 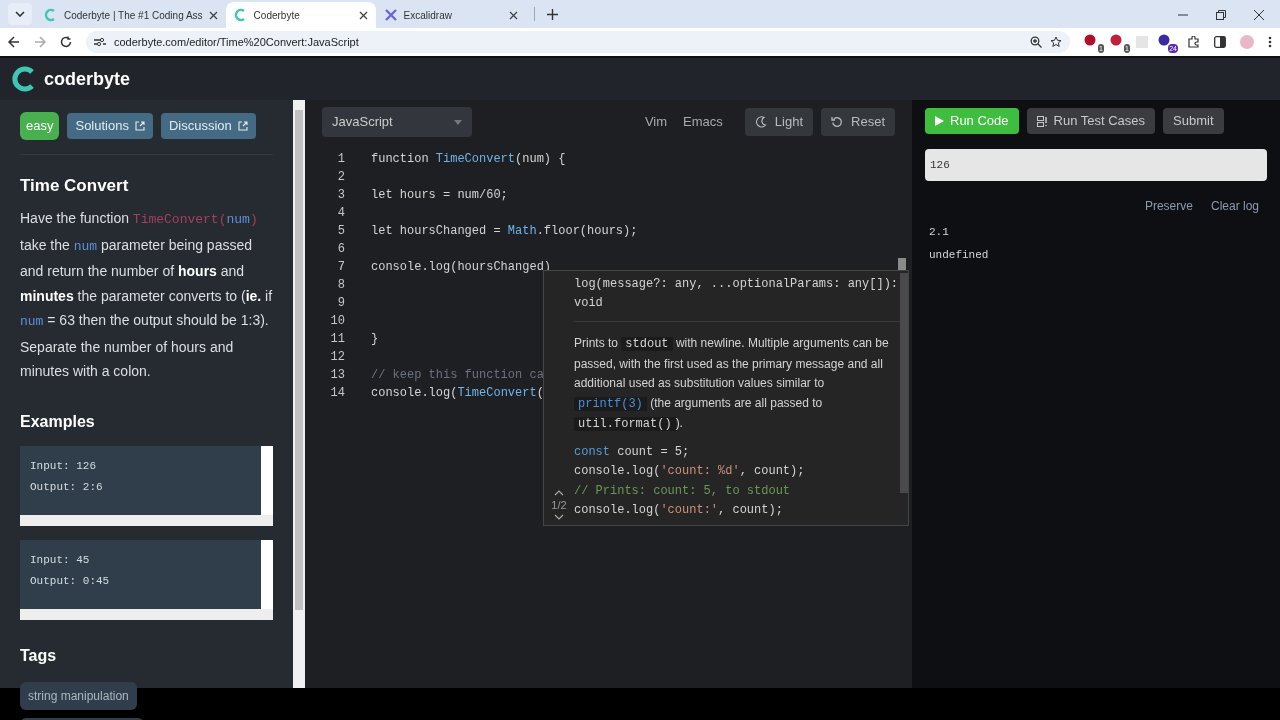 I want to click on line-number: 8, so click(x=340, y=285).